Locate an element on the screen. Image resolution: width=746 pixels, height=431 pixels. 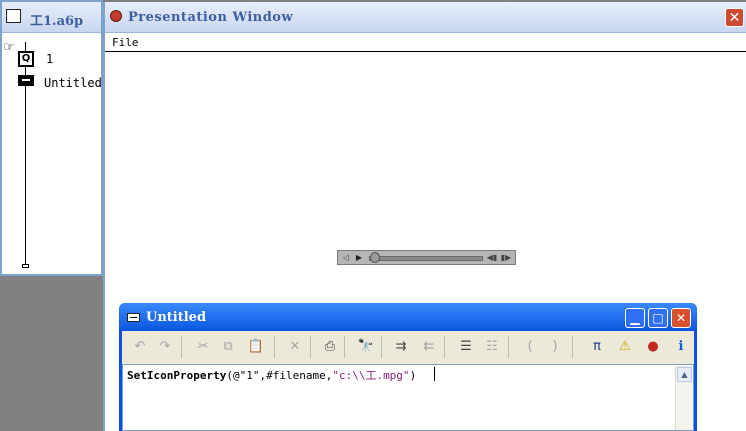
progress-track is located at coordinates (426, 258).